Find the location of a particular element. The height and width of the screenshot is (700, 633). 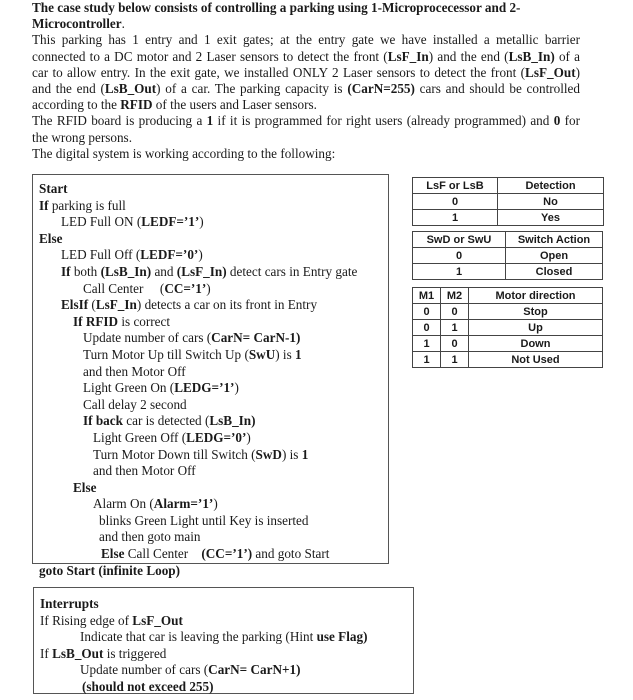

interrupt-line: Interrupts is located at coordinates (226, 604).